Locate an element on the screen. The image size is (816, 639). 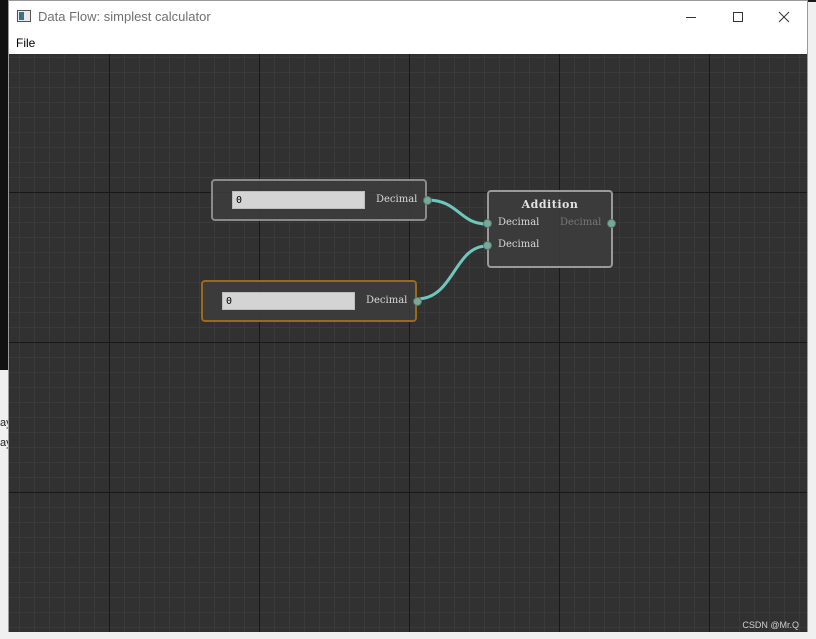
maximize-icon is located at coordinates (738, 16).